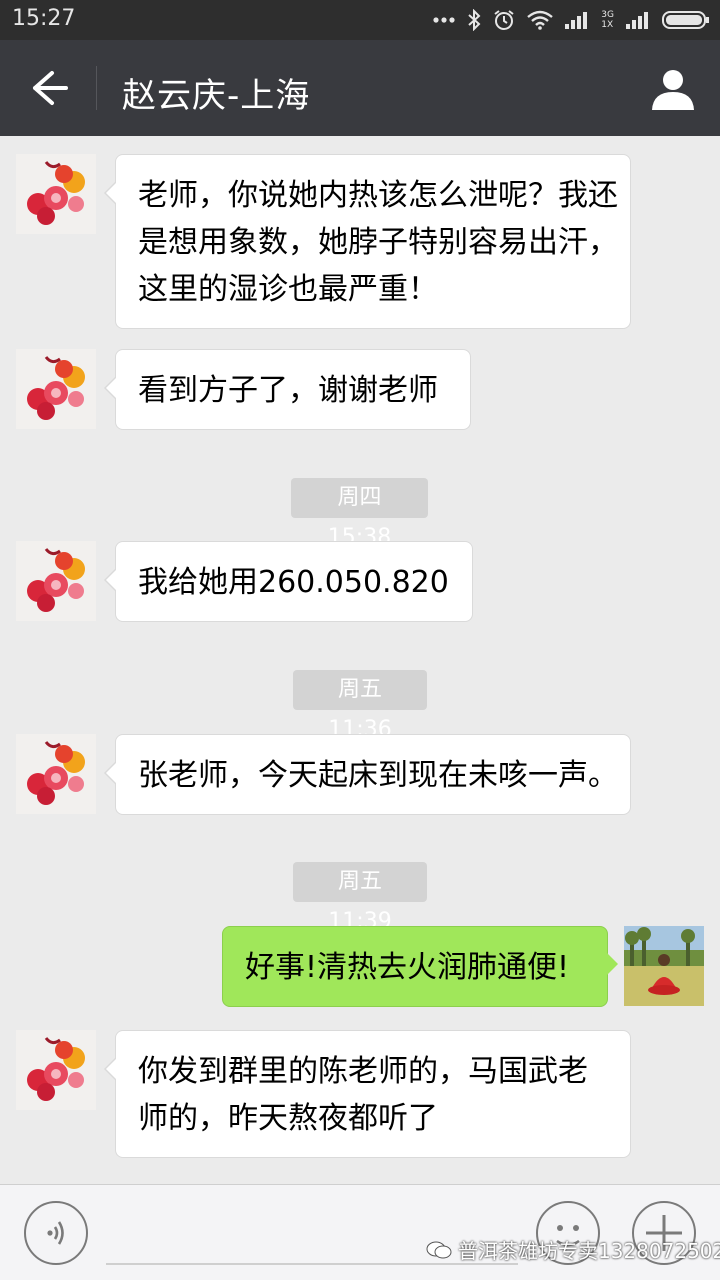 The height and width of the screenshot is (1280, 720). I want to click on status-bar: 15:27 3G 1X, so click(360, 20).